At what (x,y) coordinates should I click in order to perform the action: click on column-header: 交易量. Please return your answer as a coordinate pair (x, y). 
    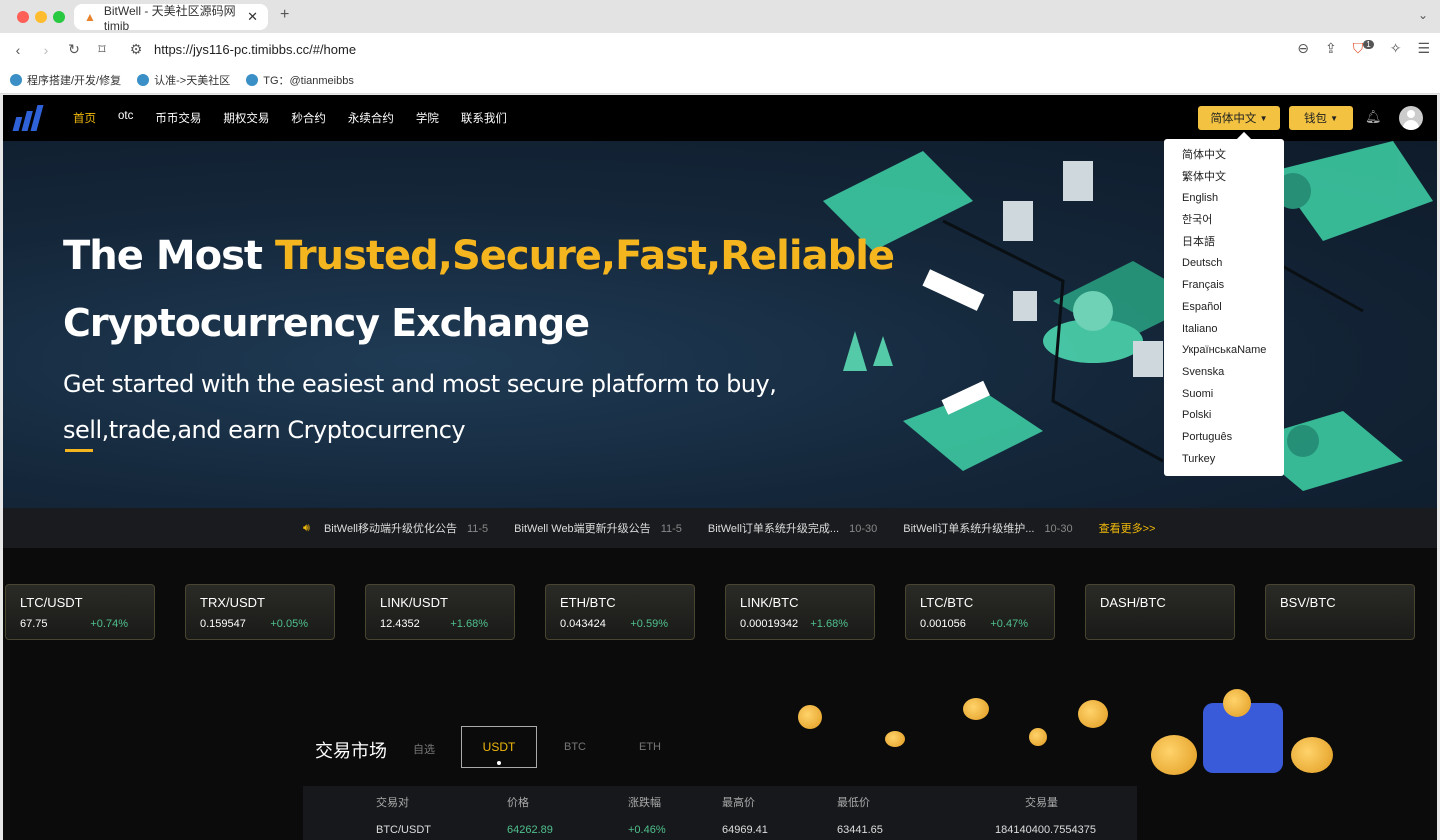
    Looking at the image, I should click on (1041, 803).